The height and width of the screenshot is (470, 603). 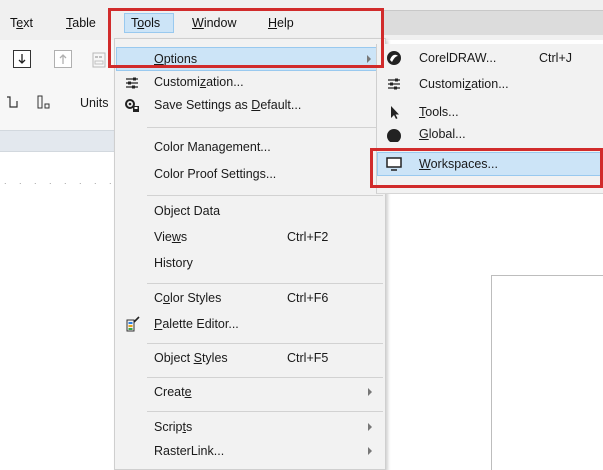 What do you see at coordinates (99, 60) in the screenshot?
I see `pdf-icon` at bounding box center [99, 60].